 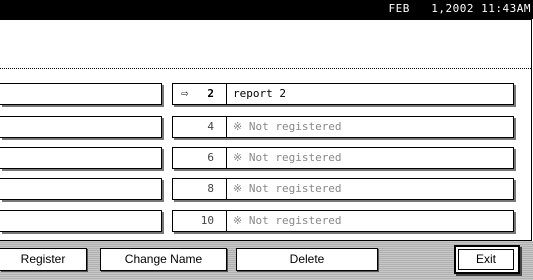 What do you see at coordinates (200, 158) in the screenshot?
I see `entry-number: 6` at bounding box center [200, 158].